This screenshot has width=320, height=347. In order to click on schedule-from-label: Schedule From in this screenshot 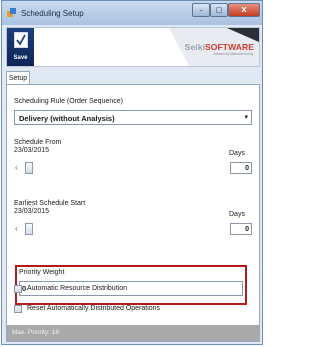, I will do `click(38, 142)`.